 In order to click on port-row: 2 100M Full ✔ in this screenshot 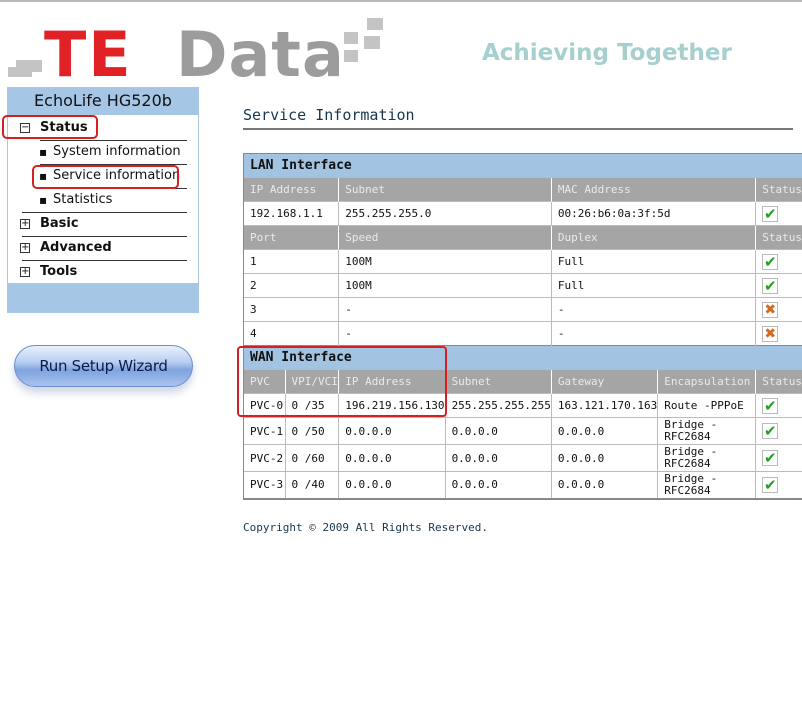, I will do `click(522, 285)`.